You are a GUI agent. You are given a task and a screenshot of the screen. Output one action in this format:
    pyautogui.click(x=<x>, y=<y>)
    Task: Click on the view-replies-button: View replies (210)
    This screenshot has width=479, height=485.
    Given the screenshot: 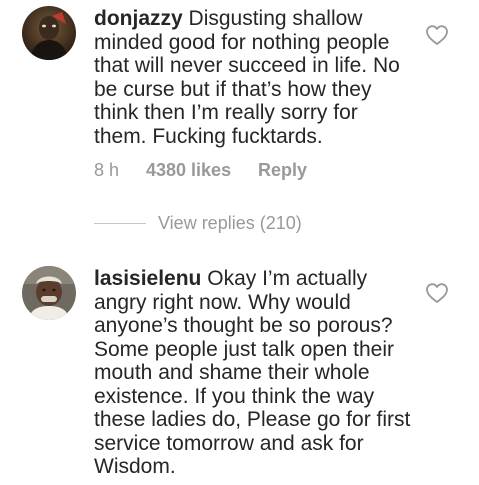 What is the action you would take?
    pyautogui.click(x=198, y=223)
    